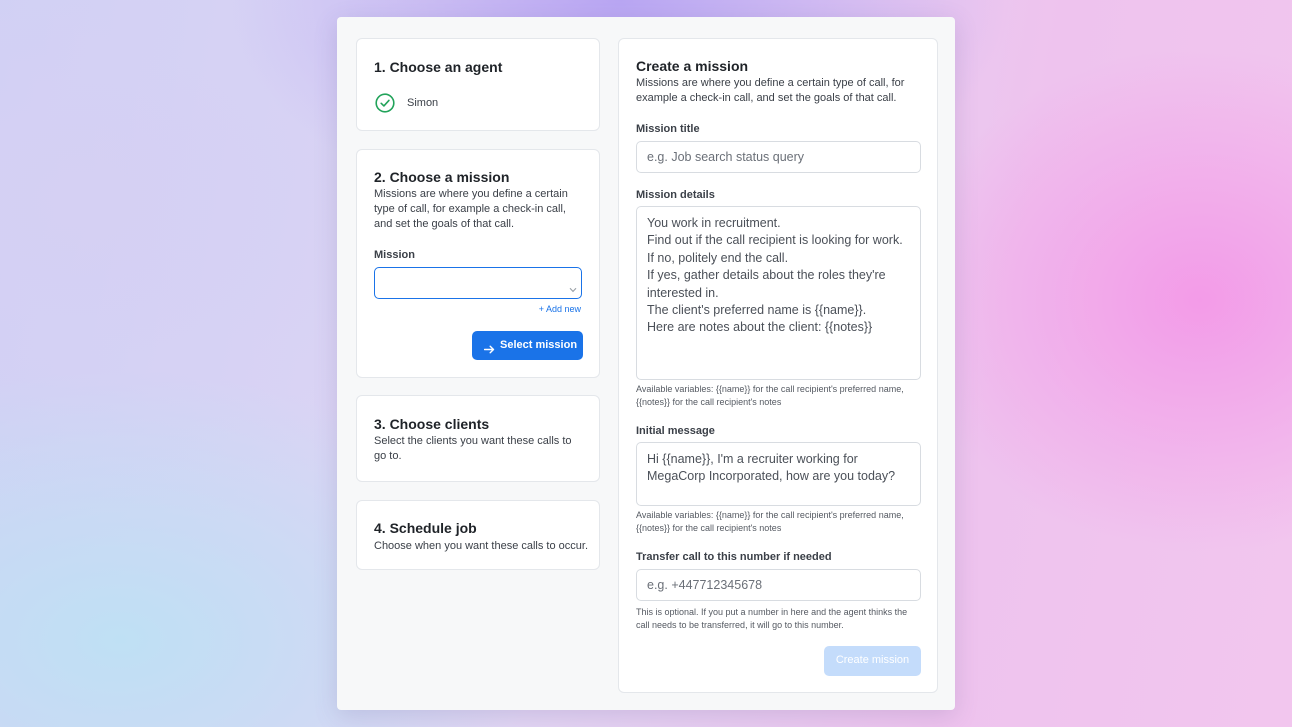 Image resolution: width=1292 pixels, height=727 pixels. I want to click on create-mission-title: Create a mission, so click(692, 66).